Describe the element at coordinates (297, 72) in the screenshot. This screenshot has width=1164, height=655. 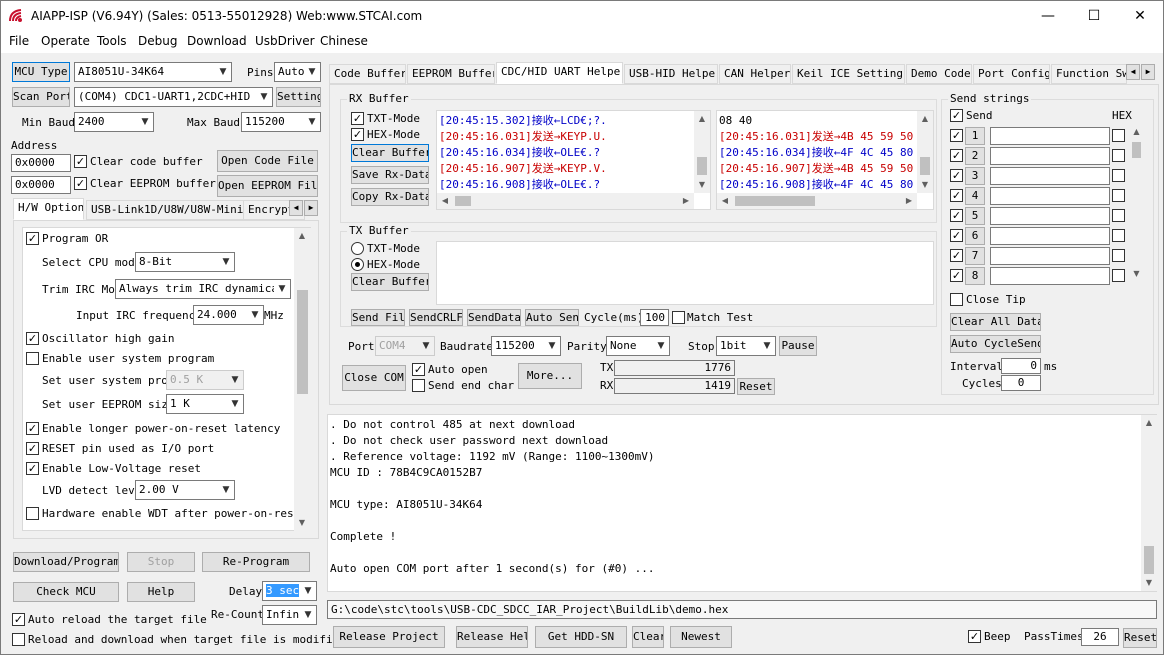
I see `pins-select: Auto ▼` at that location.